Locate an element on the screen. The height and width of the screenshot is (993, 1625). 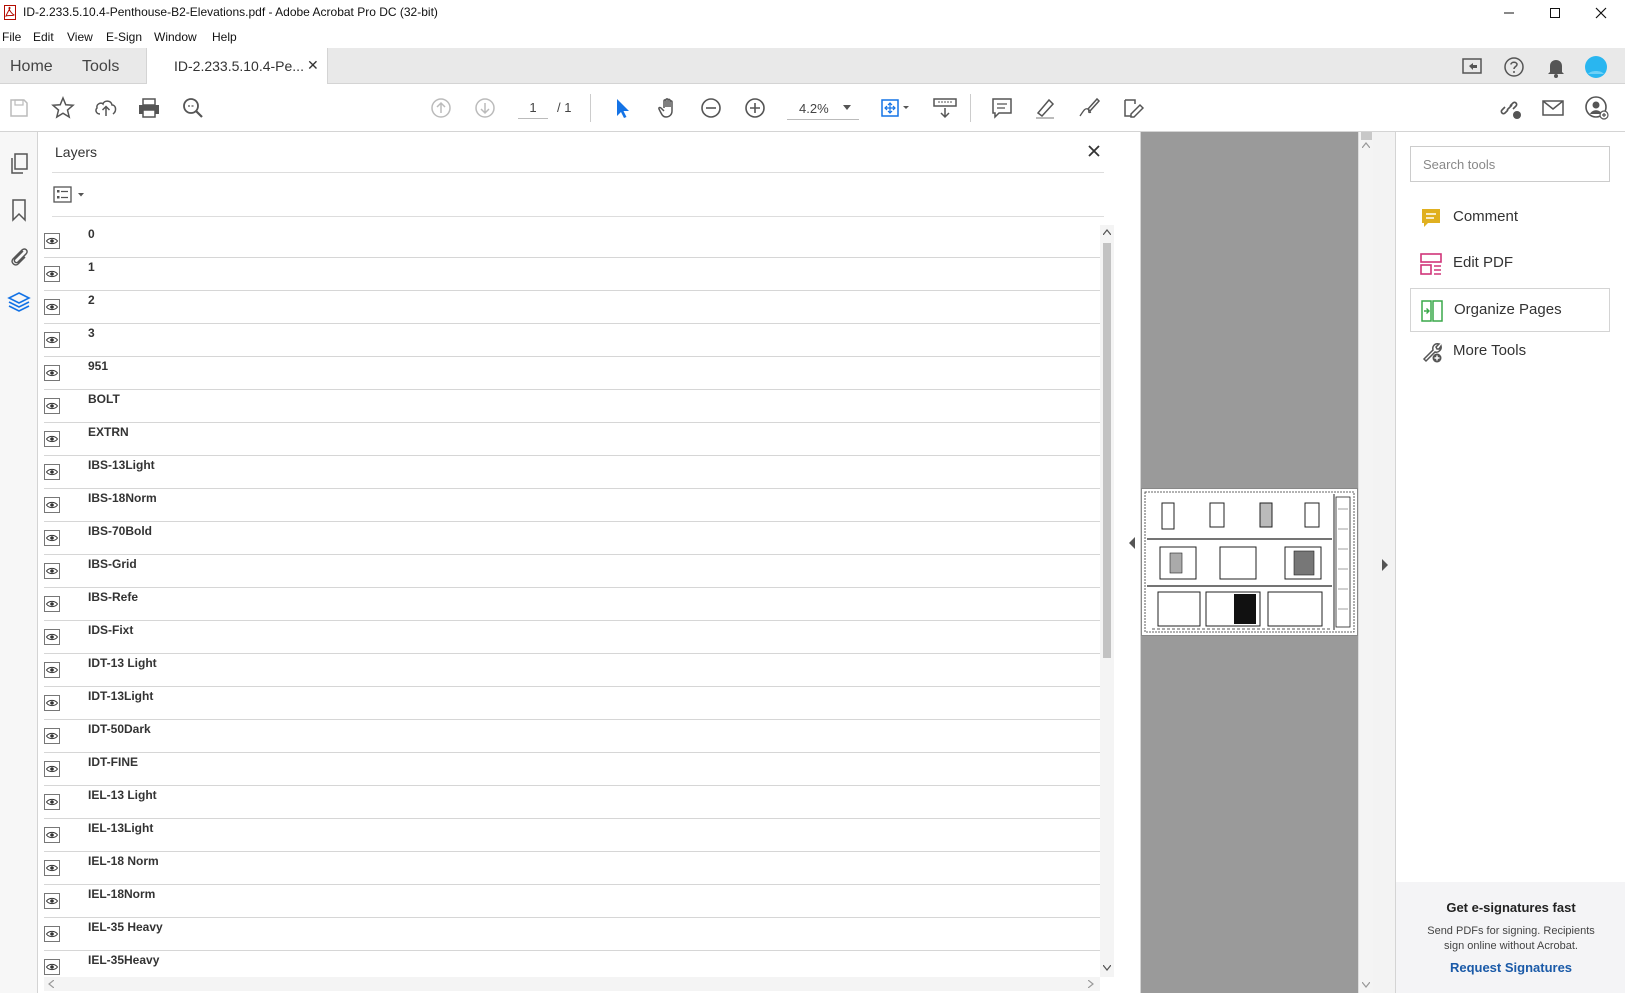
layer-row: IEL-13Light is located at coordinates (572, 835).